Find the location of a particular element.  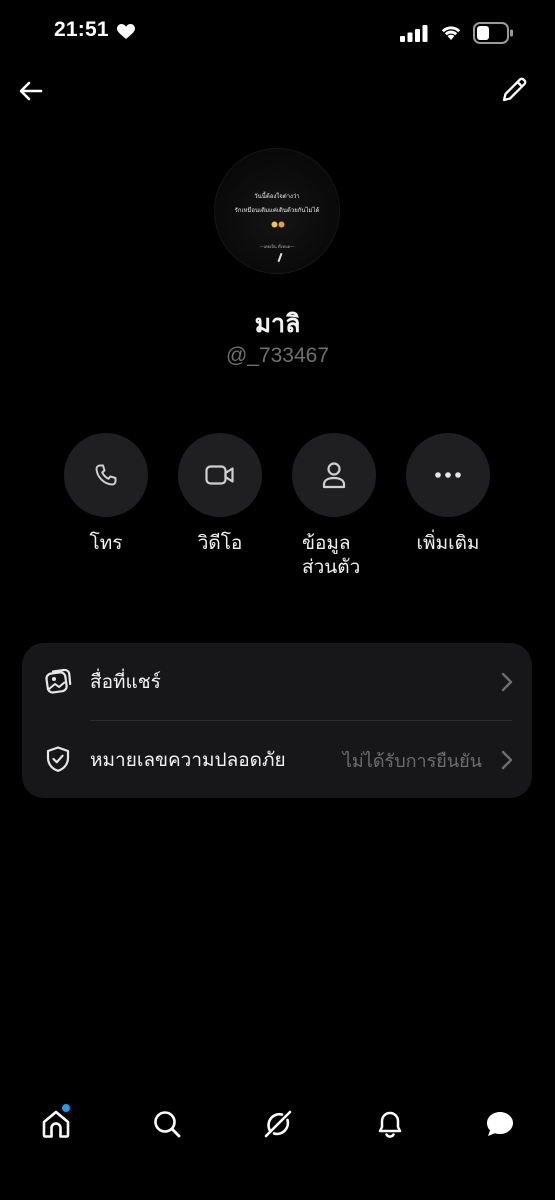

pencil-icon is located at coordinates (514, 89).